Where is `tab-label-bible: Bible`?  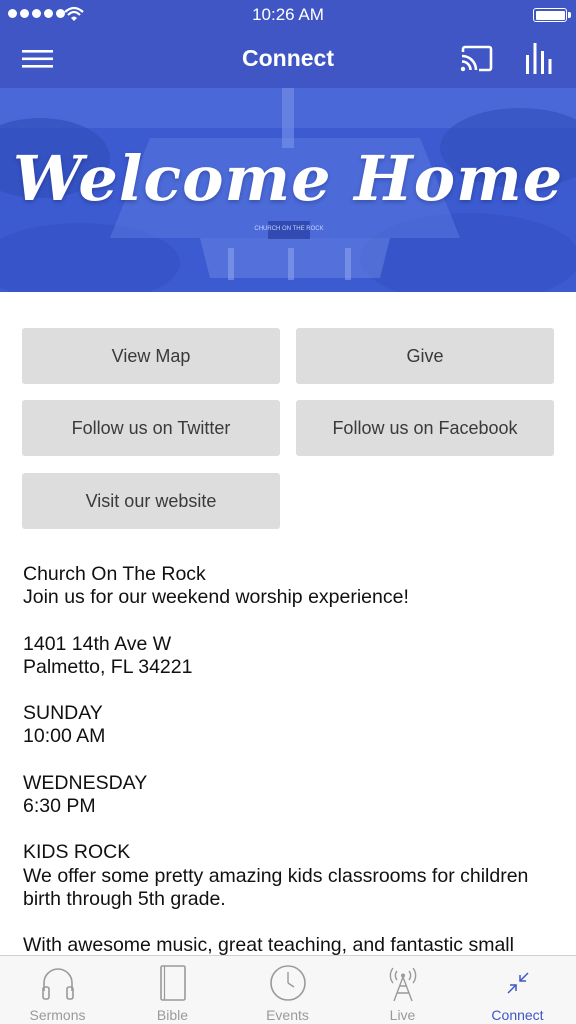
tab-label-bible: Bible is located at coordinates (172, 1015).